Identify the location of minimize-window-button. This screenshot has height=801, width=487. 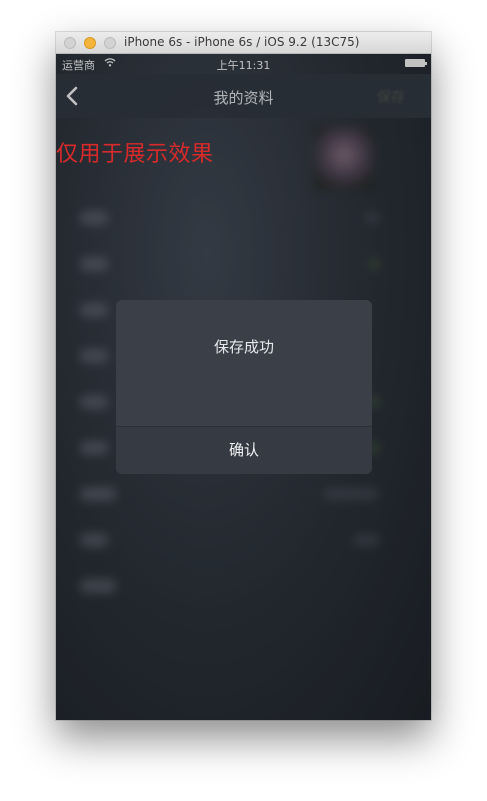
(90, 43).